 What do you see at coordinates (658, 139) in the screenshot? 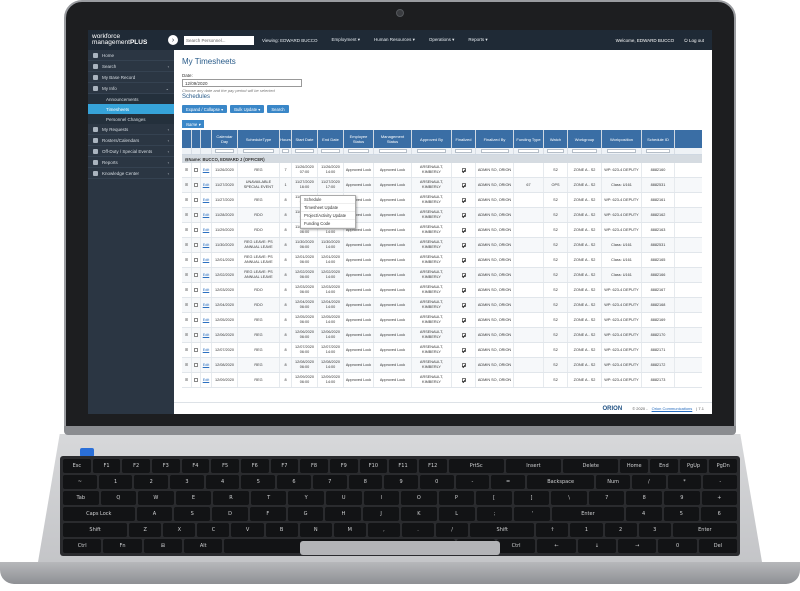
I see `column-header: Schedule ID` at bounding box center [658, 139].